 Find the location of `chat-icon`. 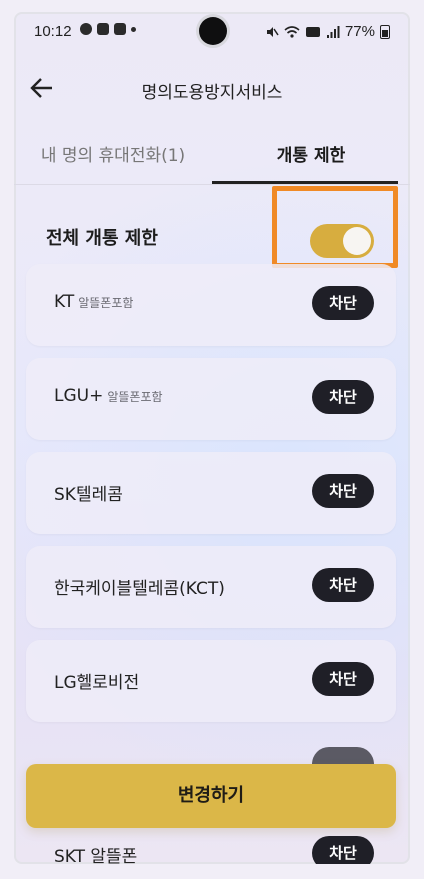

chat-icon is located at coordinates (86, 29).